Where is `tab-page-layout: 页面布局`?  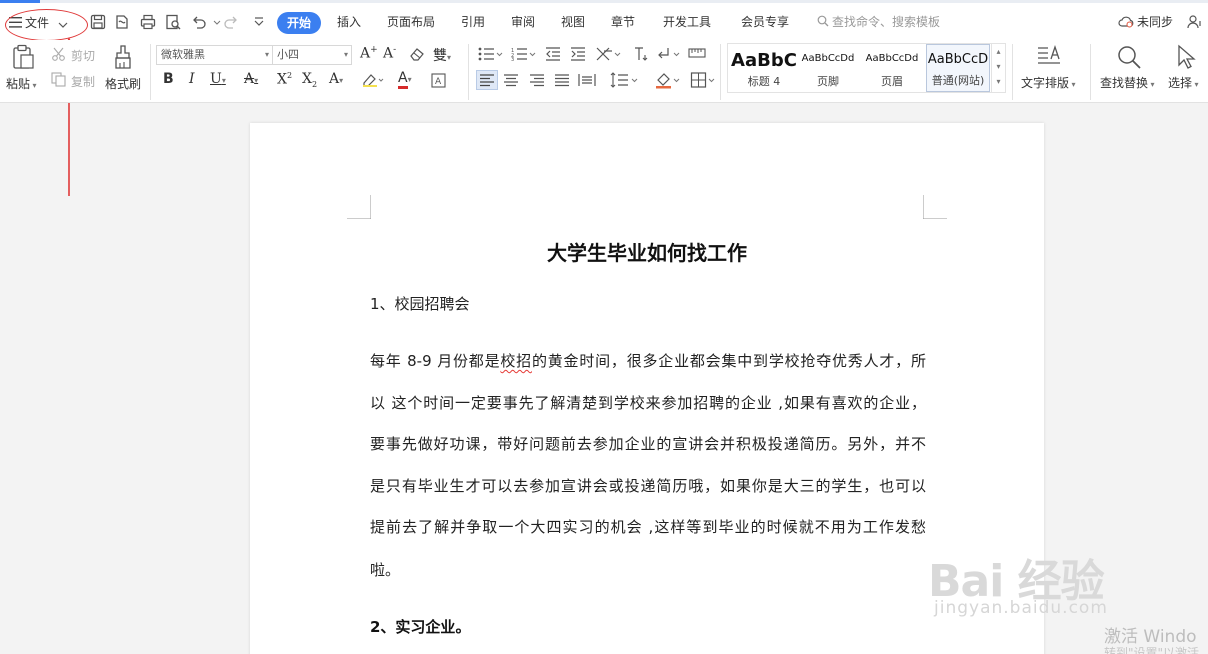 tab-page-layout: 页面布局 is located at coordinates (411, 21).